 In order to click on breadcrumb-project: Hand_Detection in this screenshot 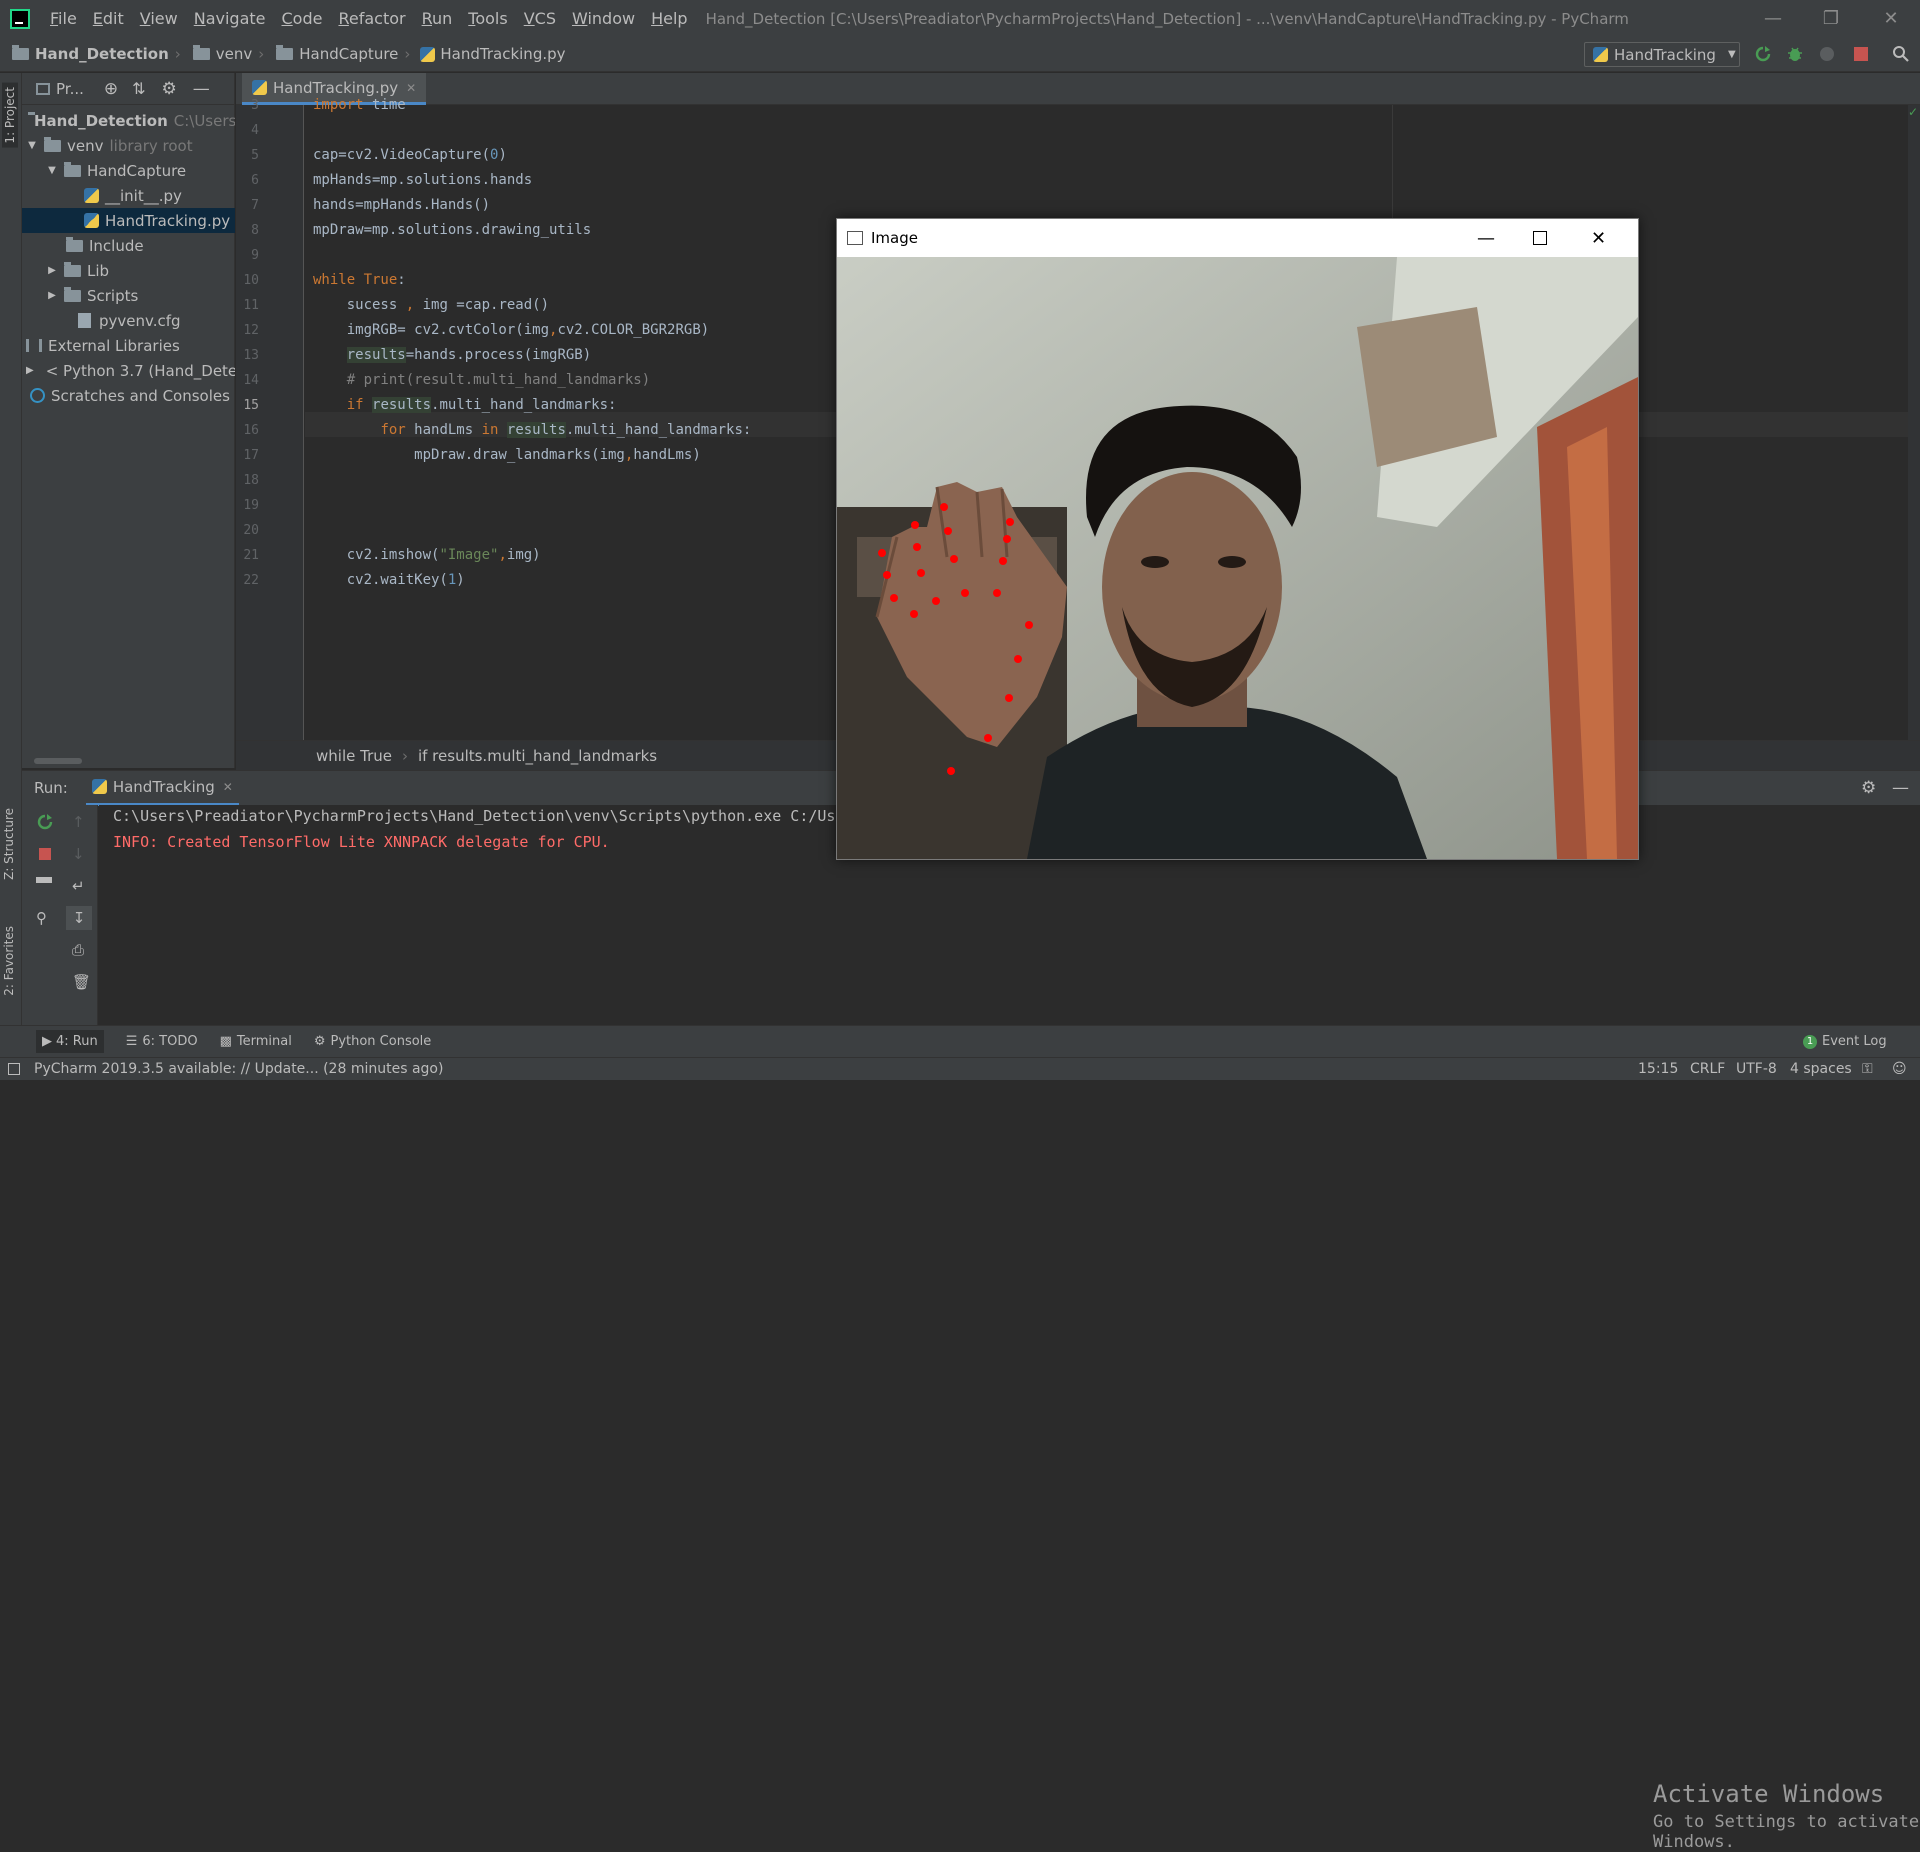, I will do `click(84, 54)`.